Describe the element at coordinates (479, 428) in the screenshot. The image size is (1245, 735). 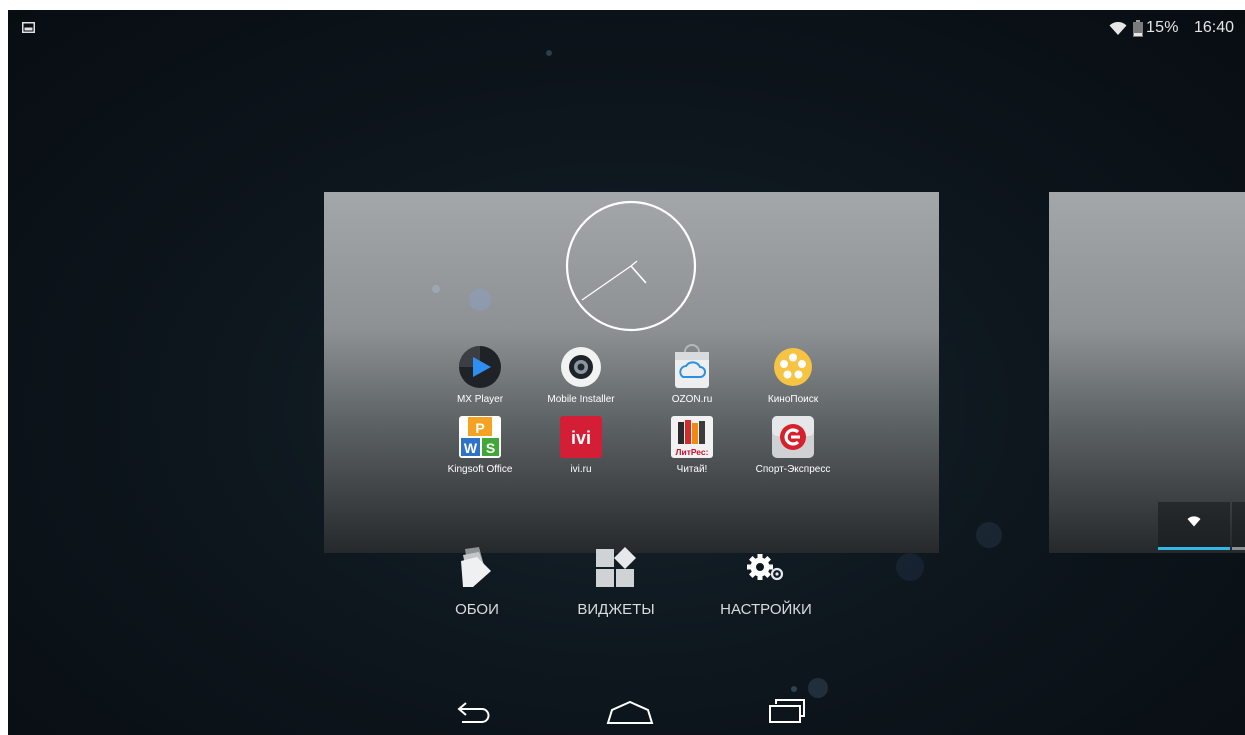
I see `svg-text: P` at that location.